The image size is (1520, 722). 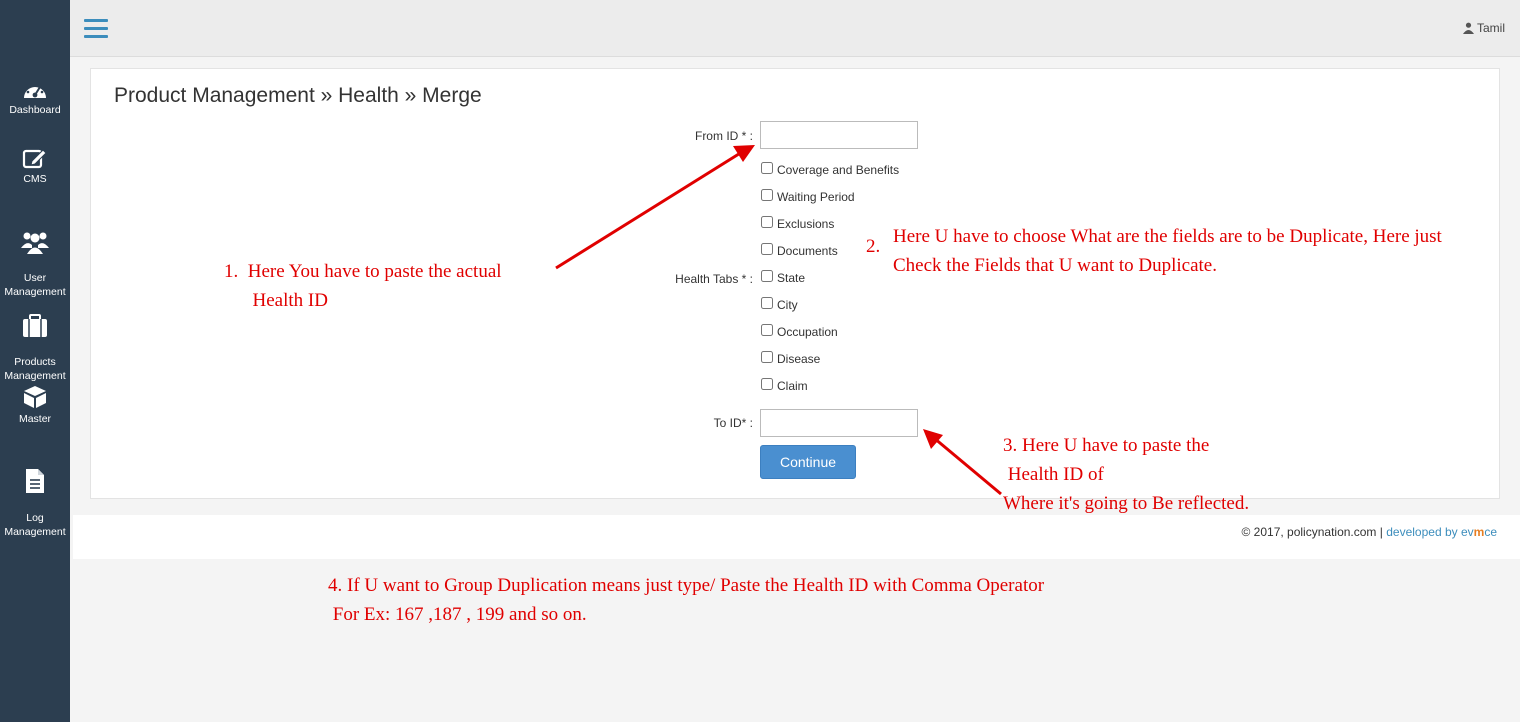 I want to click on checkbox-label: Exclusions, so click(x=806, y=224).